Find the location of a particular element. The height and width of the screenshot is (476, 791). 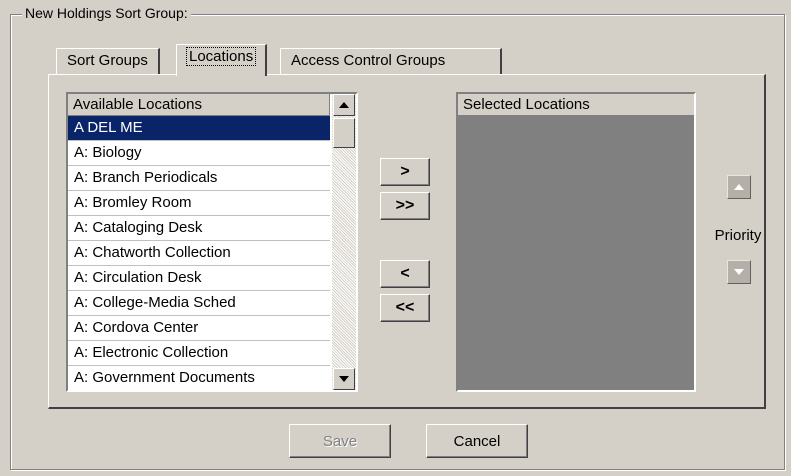

remove-all-locations-button: << is located at coordinates (405, 308).